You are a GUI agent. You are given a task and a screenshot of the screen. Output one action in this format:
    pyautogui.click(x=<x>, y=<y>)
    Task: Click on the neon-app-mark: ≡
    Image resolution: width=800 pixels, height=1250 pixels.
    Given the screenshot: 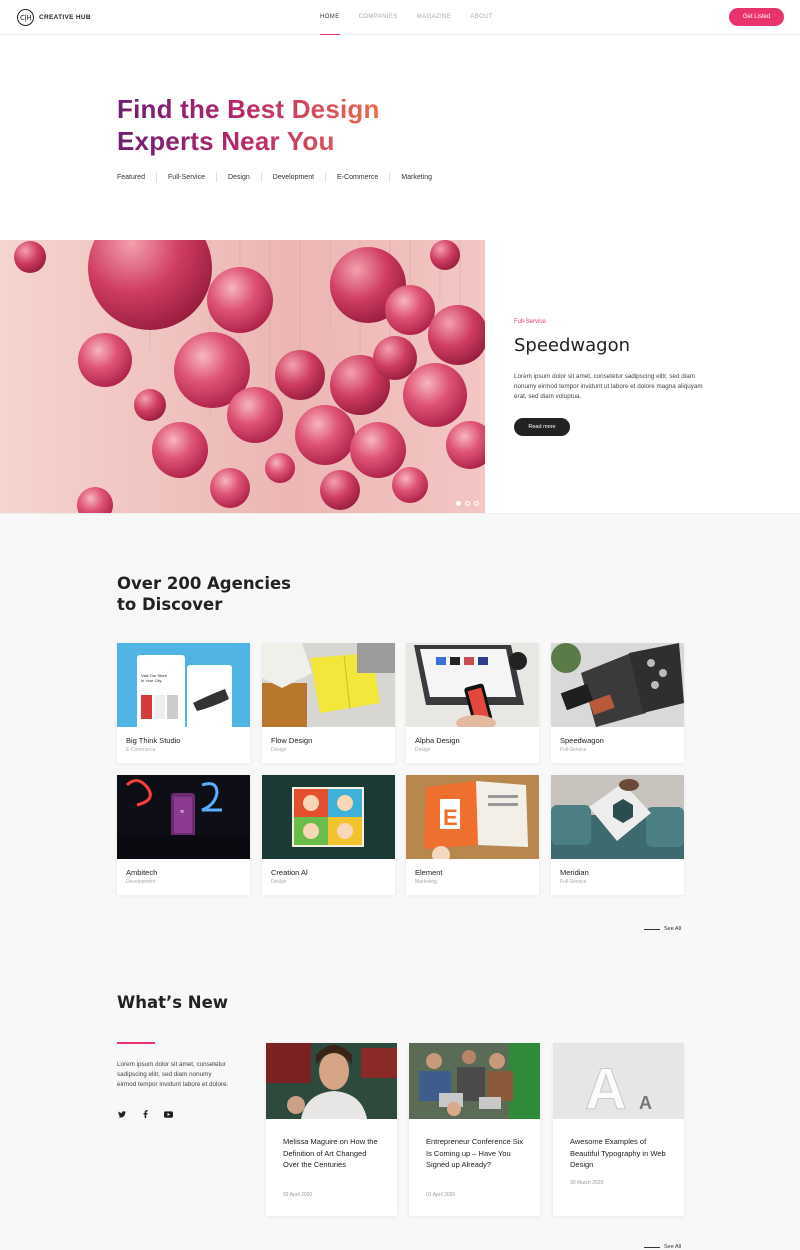 What is the action you would take?
    pyautogui.click(x=182, y=812)
    